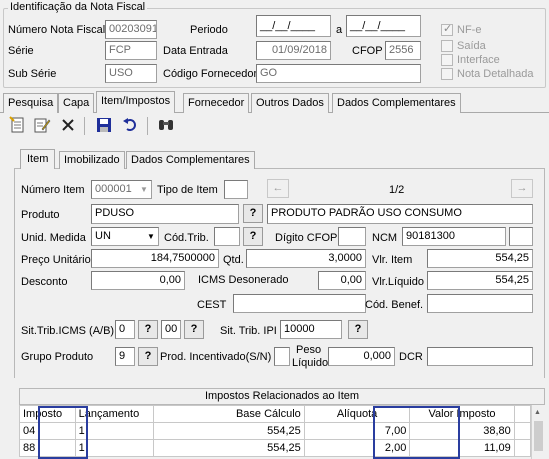  I want to click on cell-valor-imposto: 11,09, so click(462, 448).